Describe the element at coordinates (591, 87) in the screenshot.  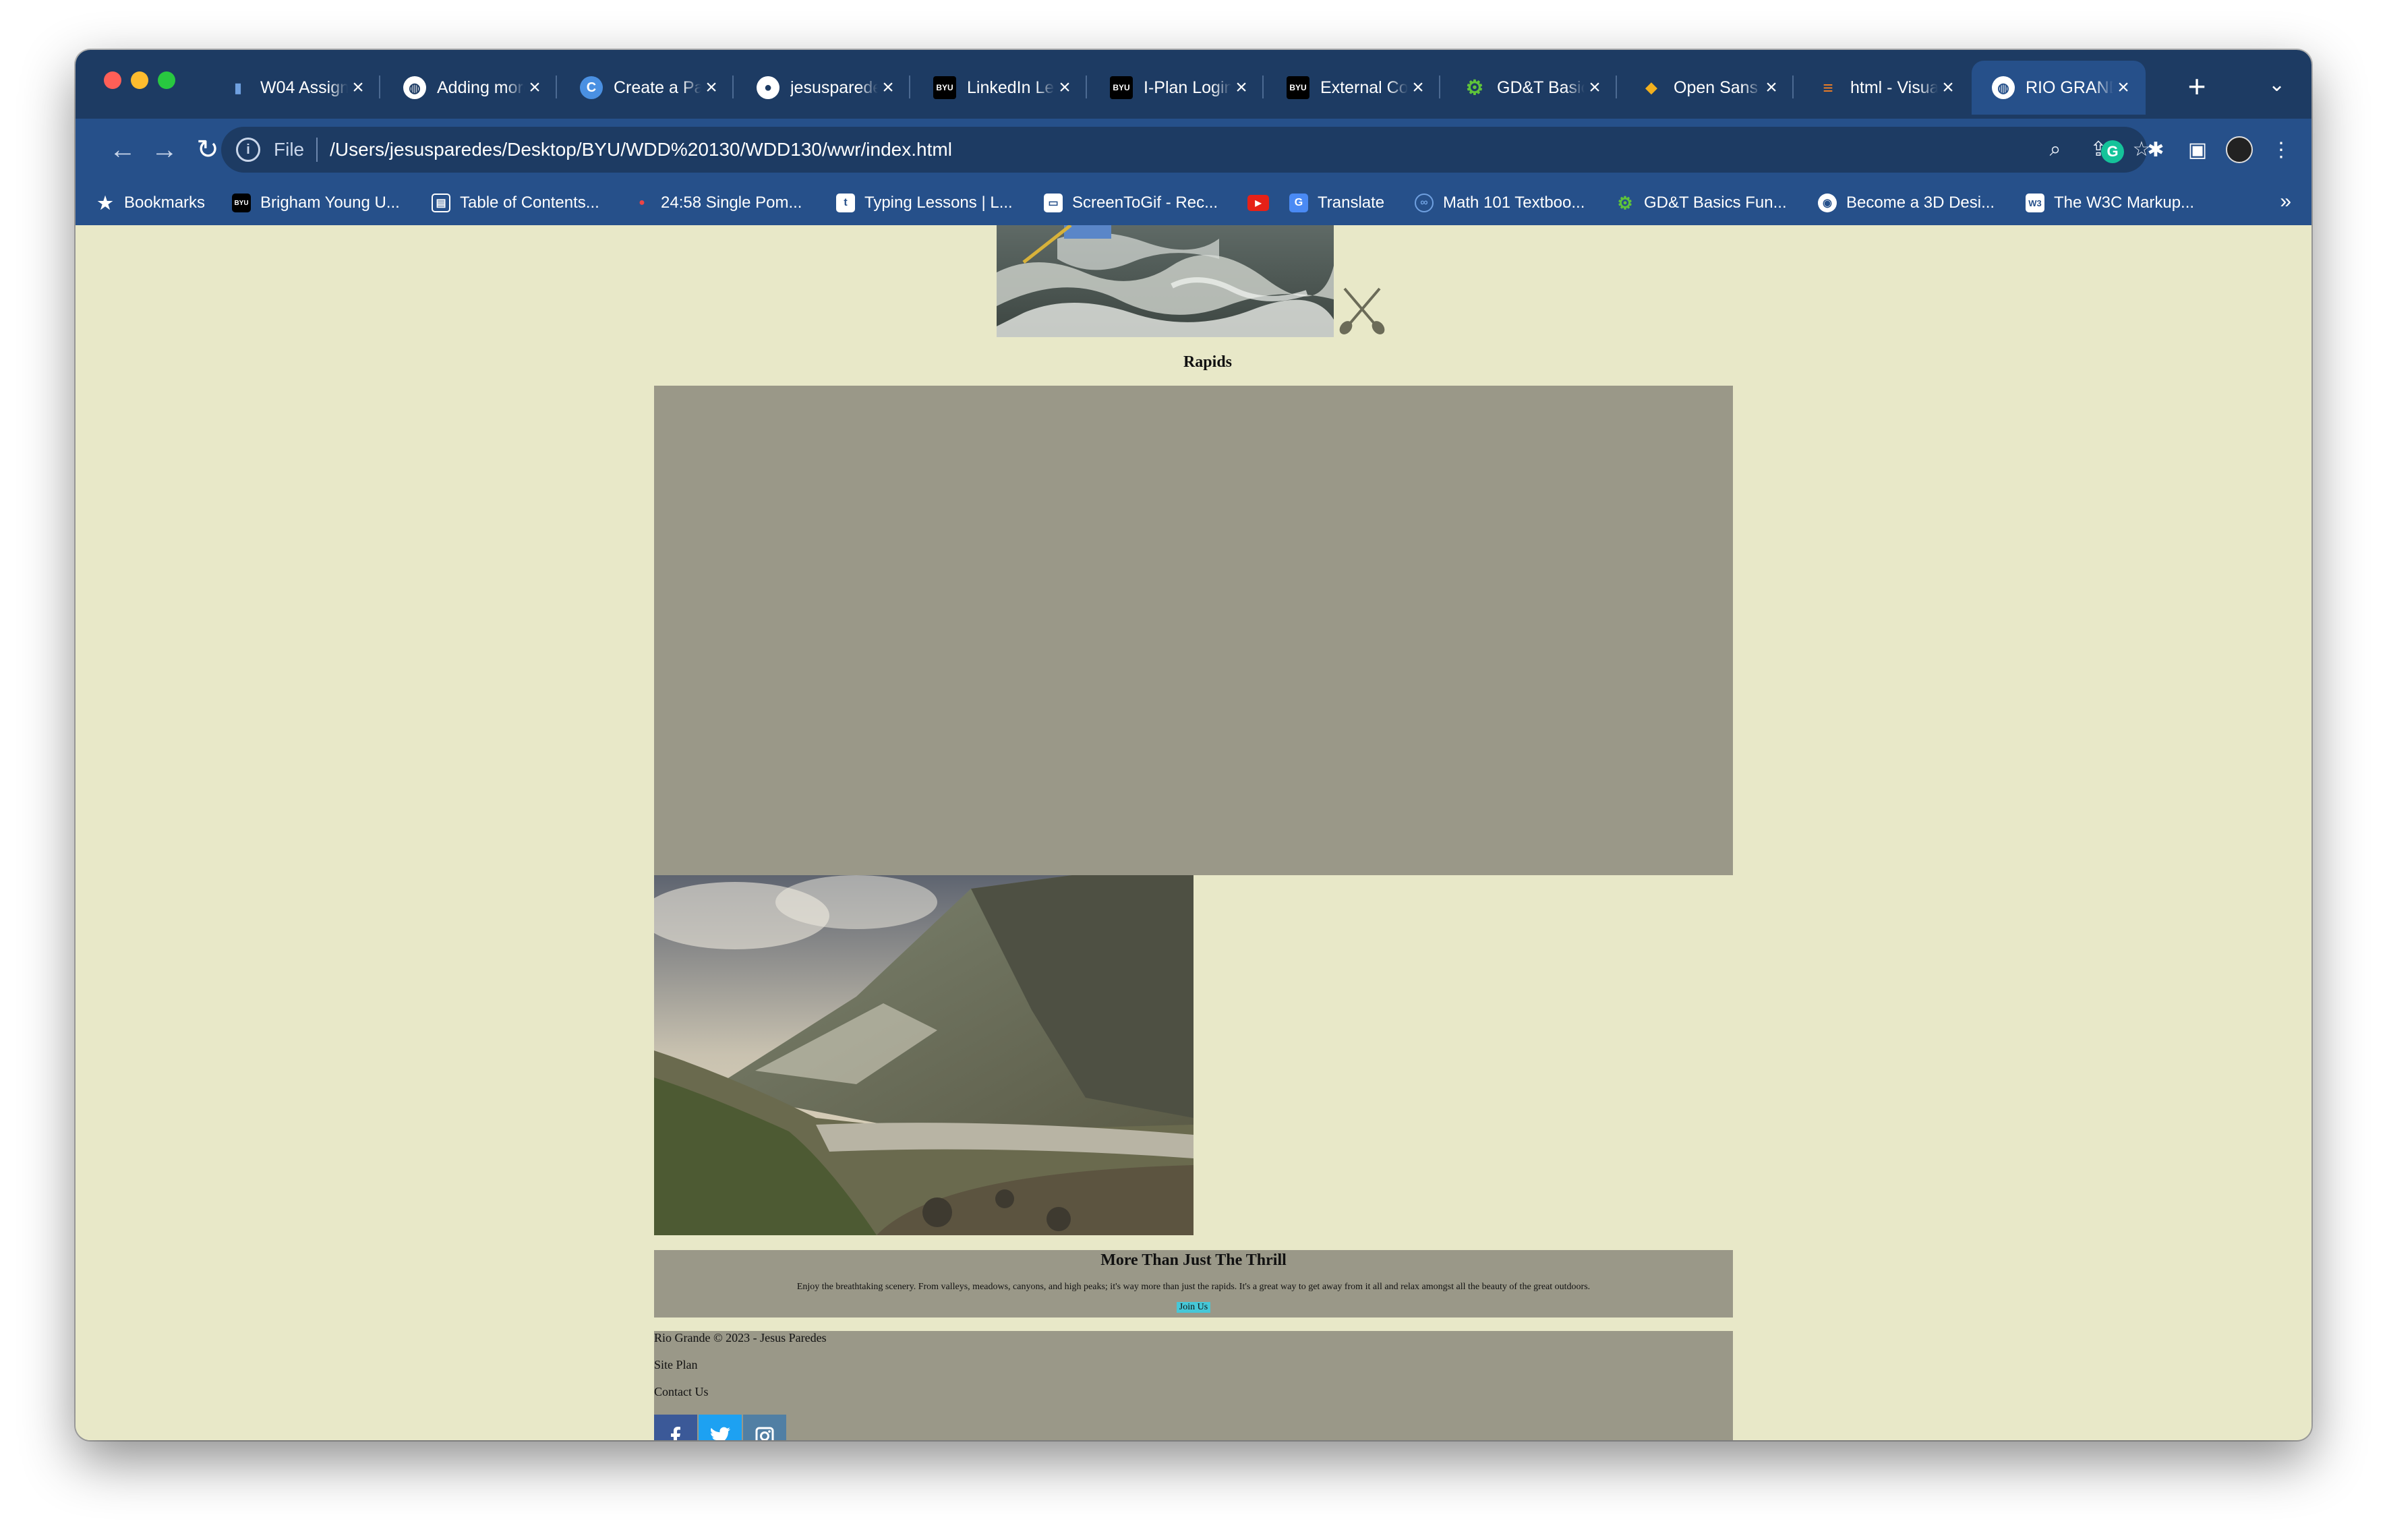
I see `c-logo-icon: C` at that location.